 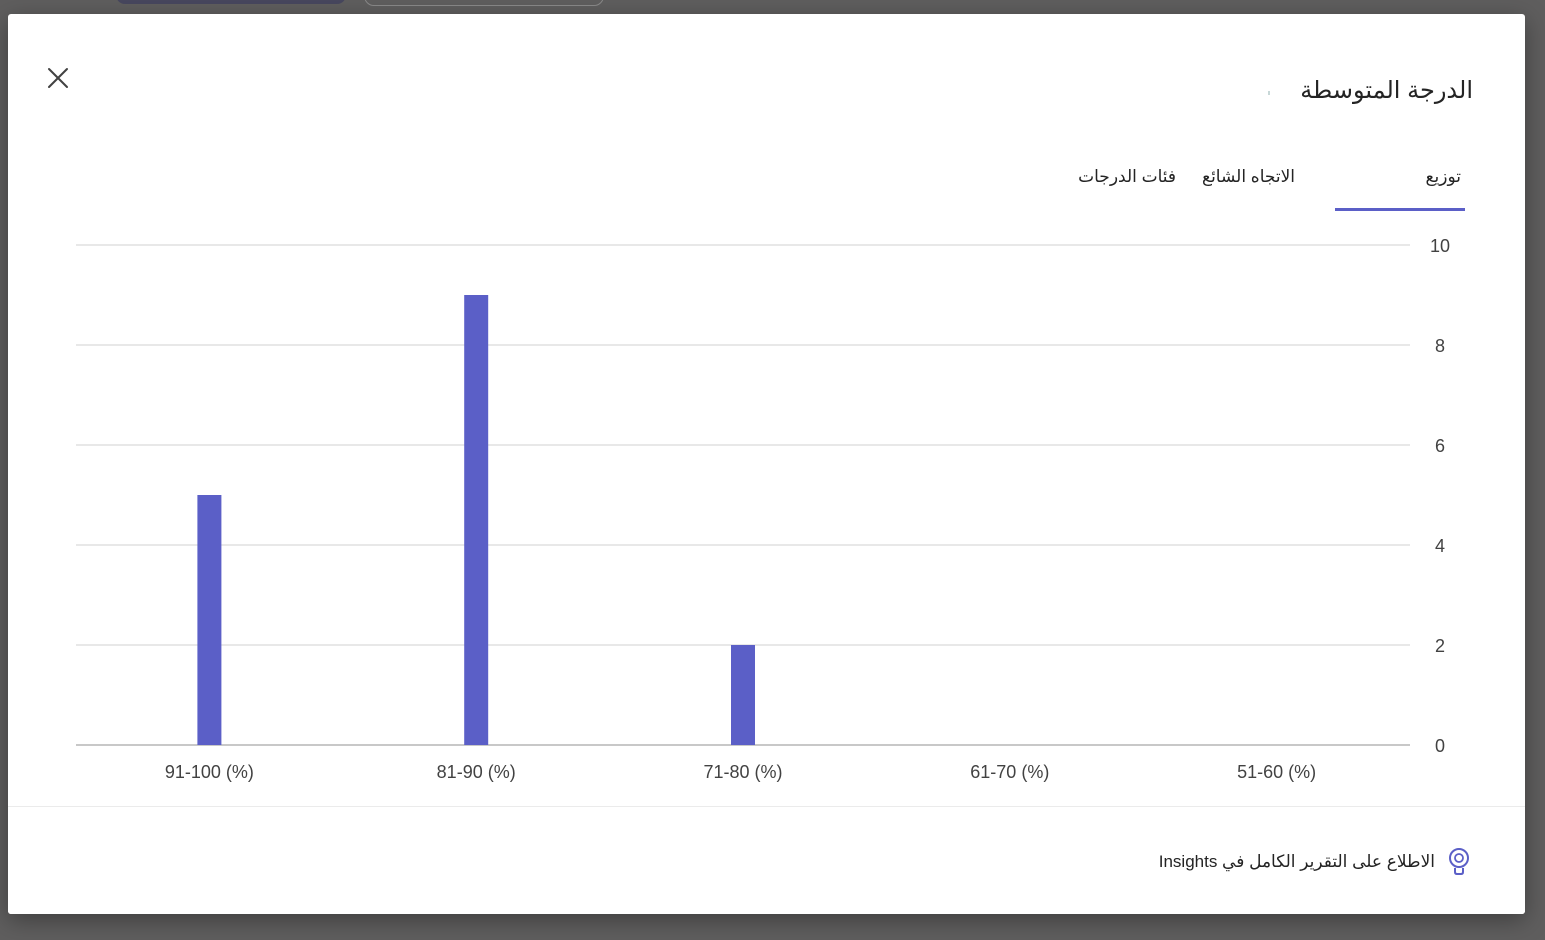 What do you see at coordinates (1440, 746) in the screenshot?
I see `y-tick-label: 0` at bounding box center [1440, 746].